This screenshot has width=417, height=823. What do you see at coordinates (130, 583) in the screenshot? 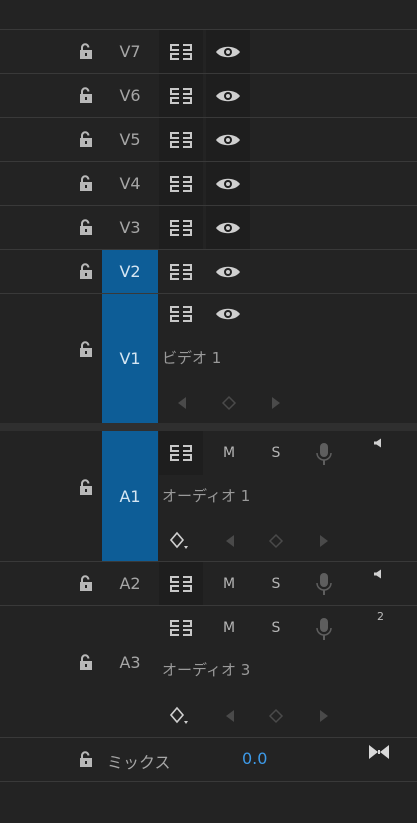
I see `track-name: A2` at bounding box center [130, 583].